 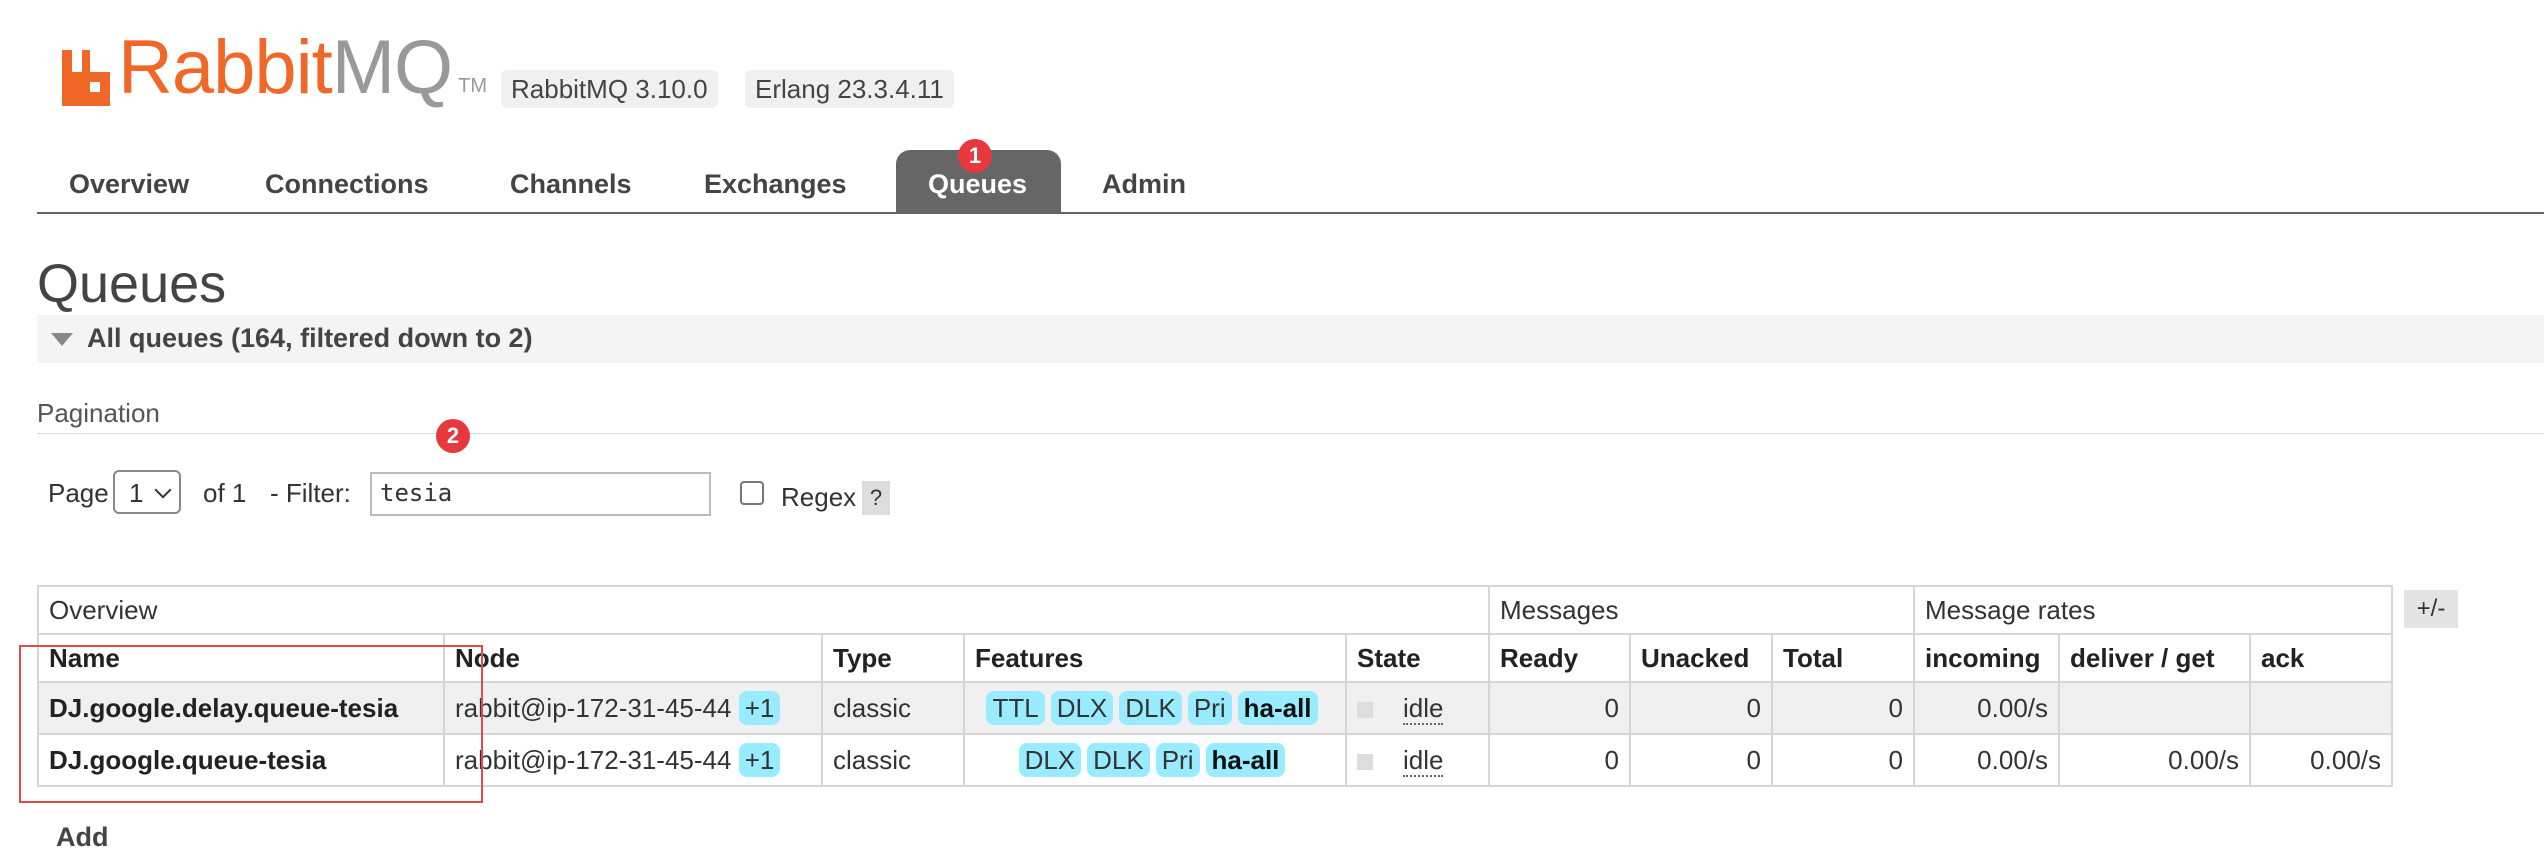 I want to click on rabbitmq-logo: Rabbit MQ TM, so click(x=273, y=68).